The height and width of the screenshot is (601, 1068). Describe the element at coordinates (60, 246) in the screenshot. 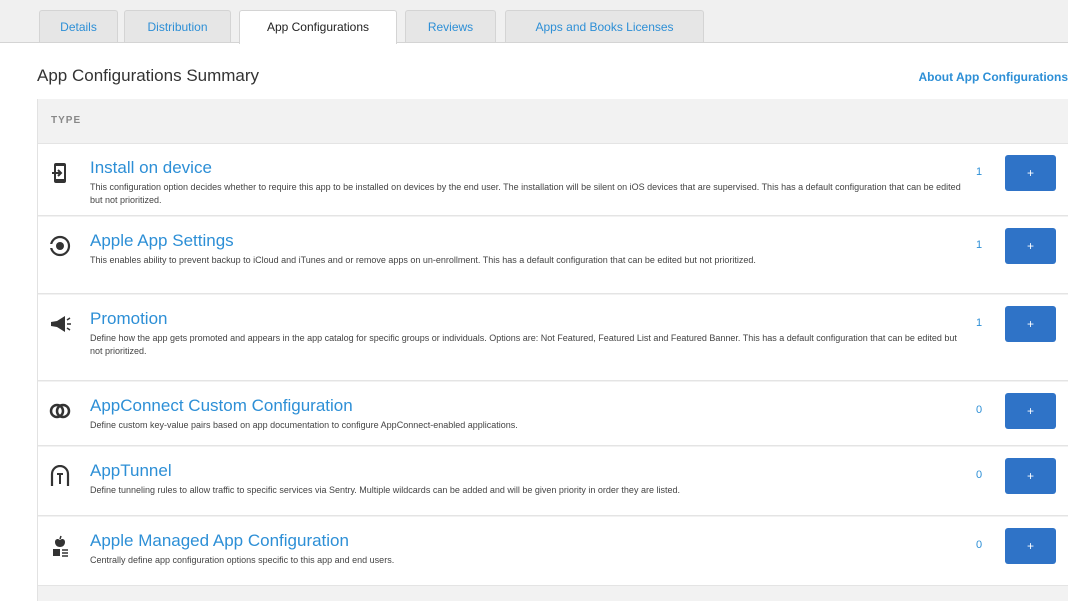

I see `app-settings-icon` at that location.